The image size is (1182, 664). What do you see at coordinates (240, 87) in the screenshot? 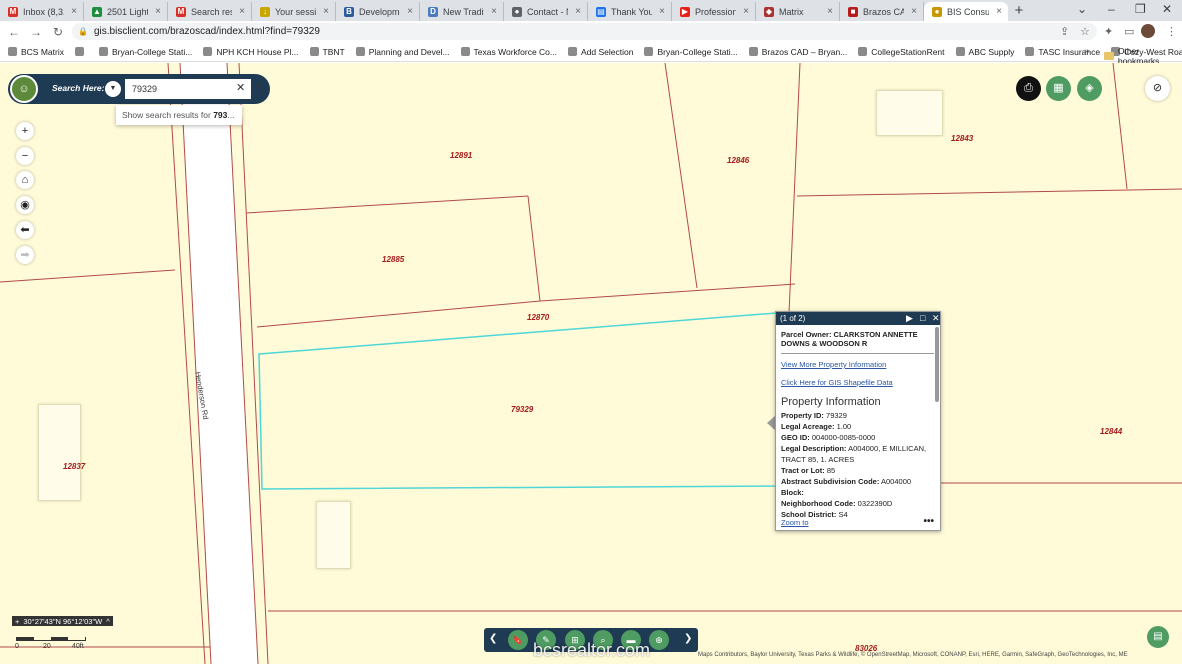
I see `clear-search-icon: ✕` at bounding box center [240, 87].